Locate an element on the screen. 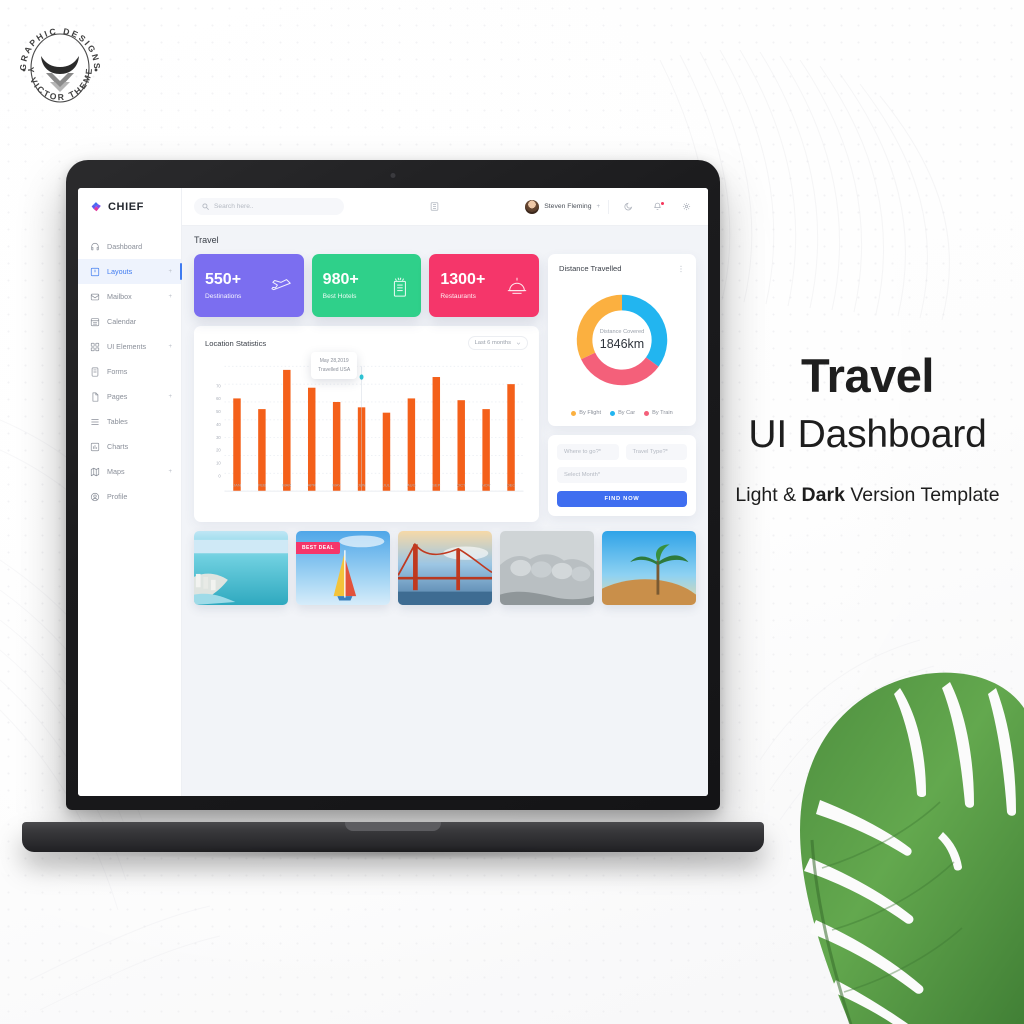  kebab-menu-icon is located at coordinates (681, 269).